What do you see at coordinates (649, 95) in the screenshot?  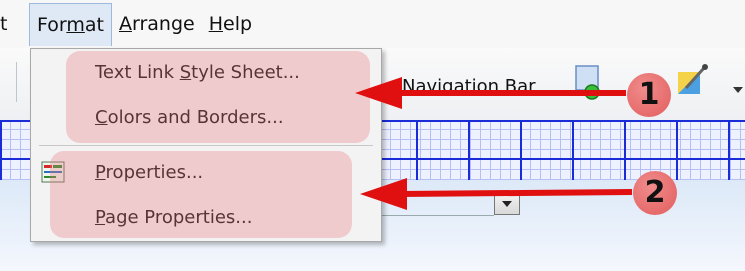 I see `callout-badge-1: 1` at bounding box center [649, 95].